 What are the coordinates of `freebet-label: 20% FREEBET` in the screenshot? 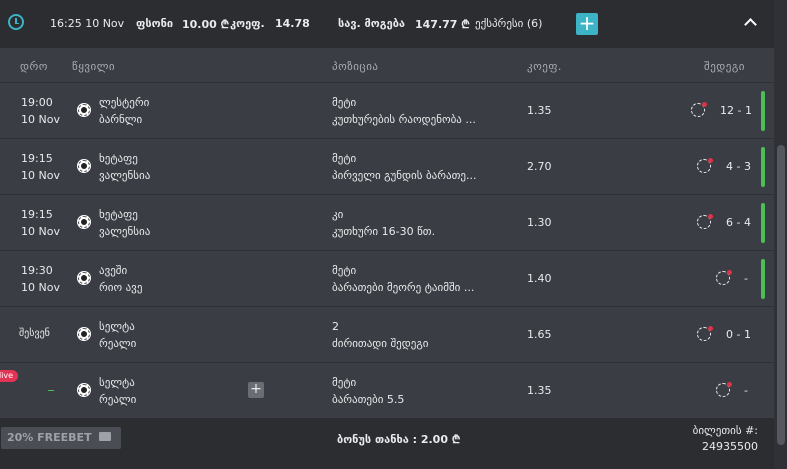 It's located at (49, 437).